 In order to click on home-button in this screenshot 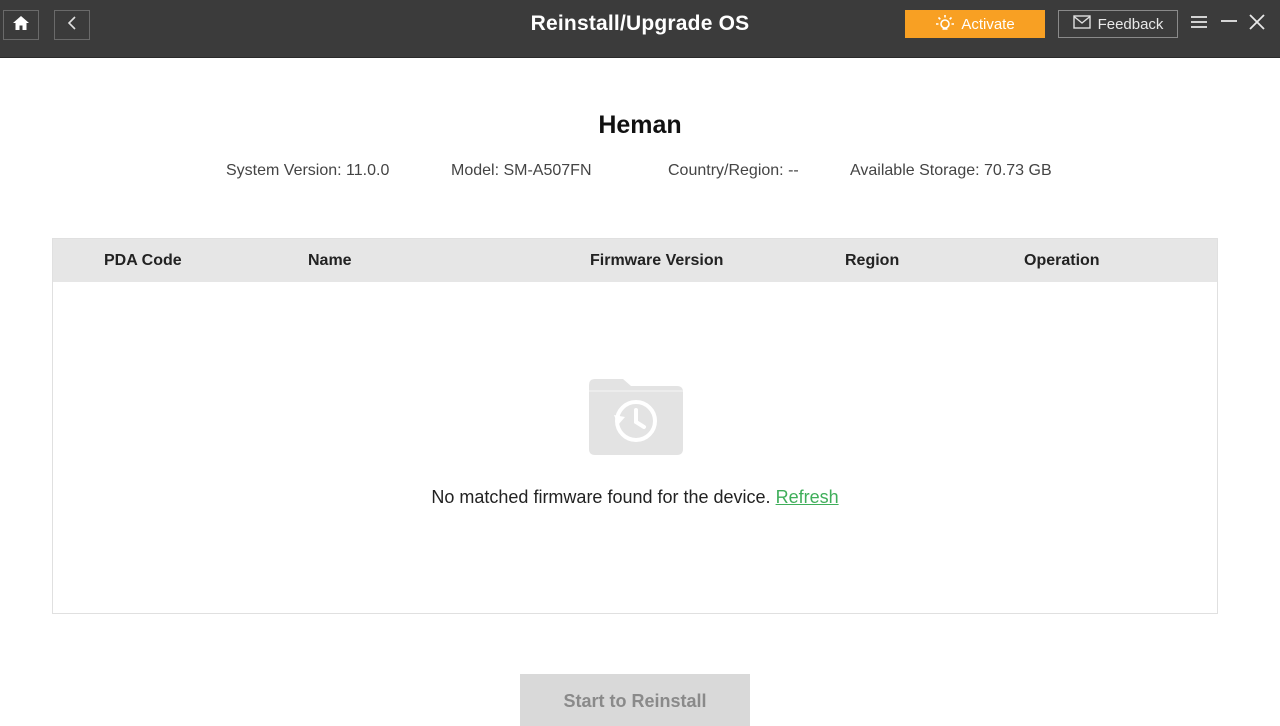, I will do `click(21, 25)`.